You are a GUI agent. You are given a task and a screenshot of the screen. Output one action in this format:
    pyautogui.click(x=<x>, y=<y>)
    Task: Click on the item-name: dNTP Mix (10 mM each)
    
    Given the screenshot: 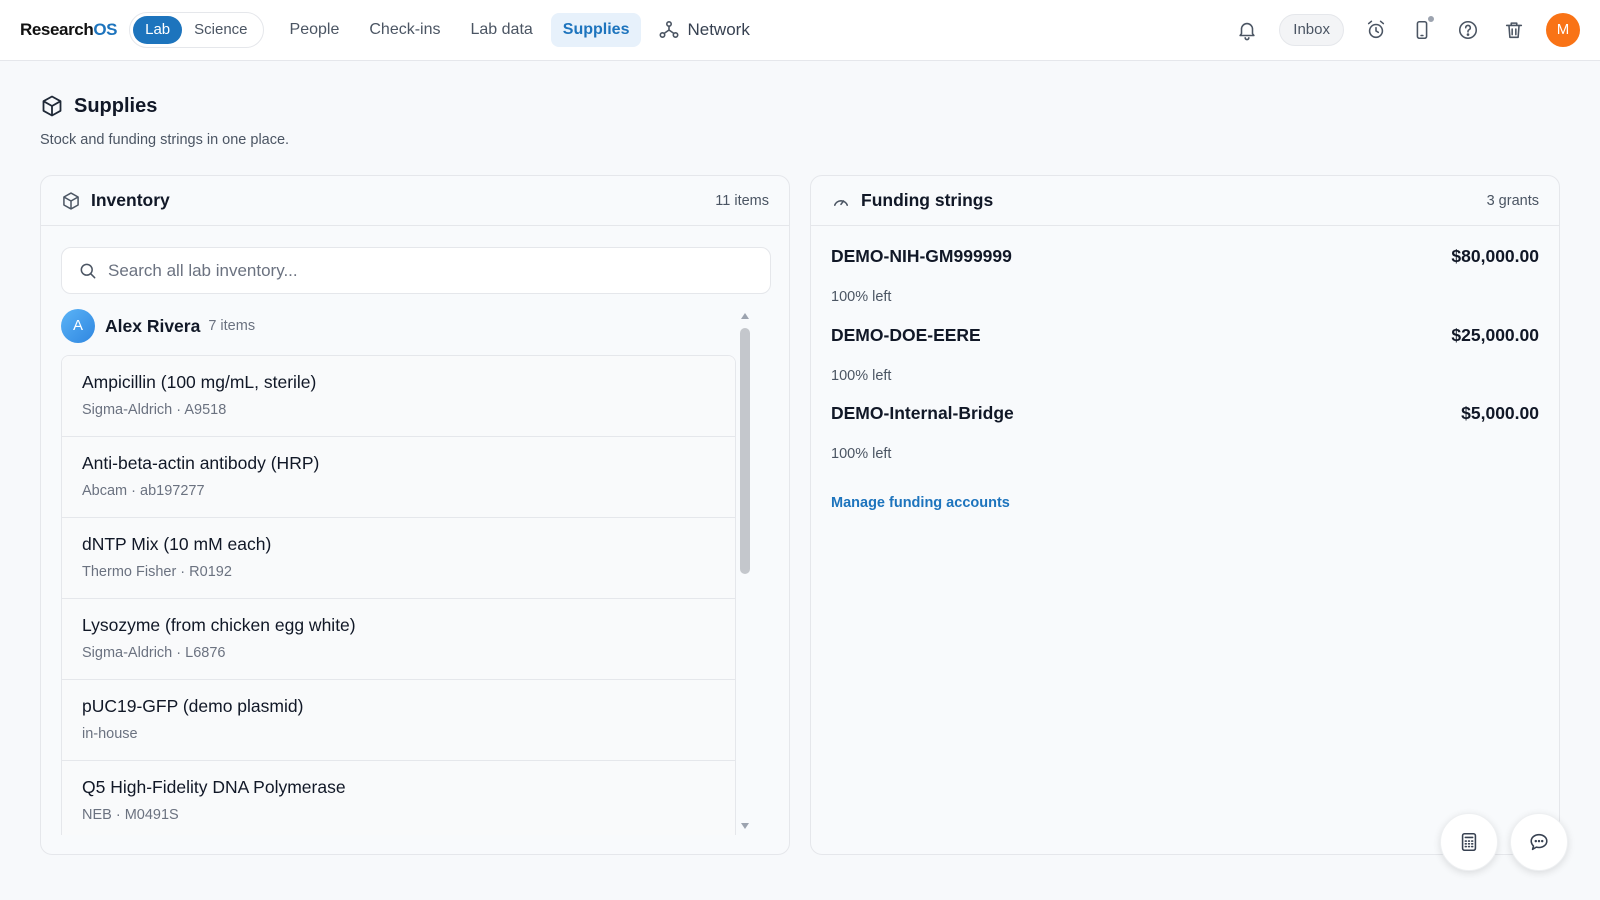 What is the action you would take?
    pyautogui.click(x=177, y=544)
    